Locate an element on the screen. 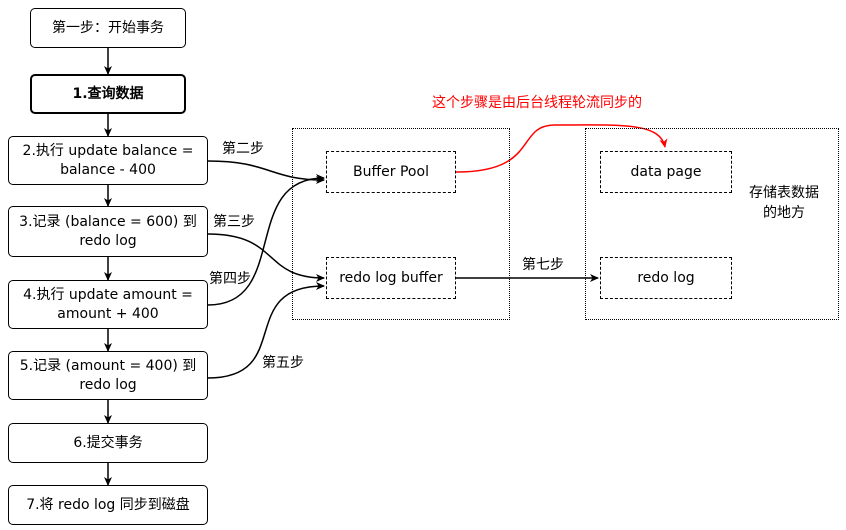 This screenshot has height=530, width=846. edge-label-step5: 第五步 is located at coordinates (283, 363).